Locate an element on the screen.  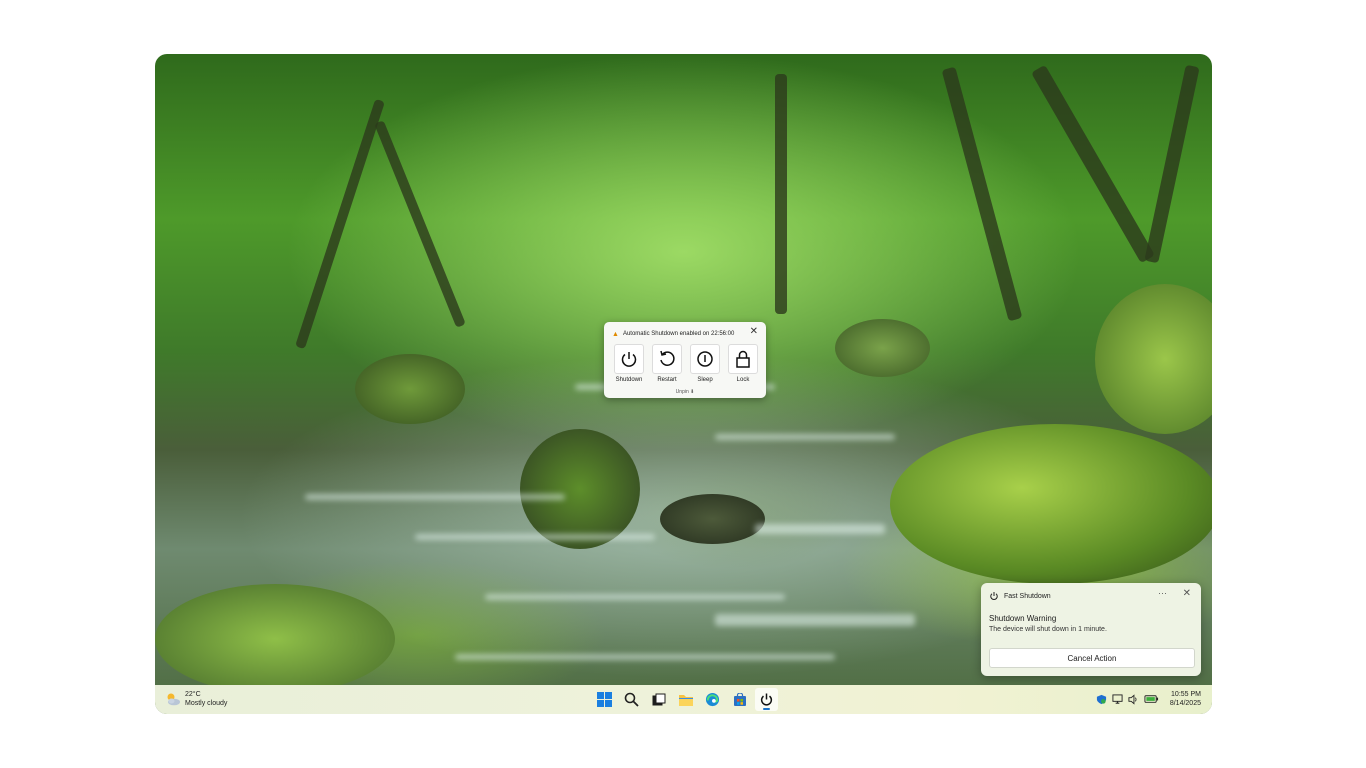
task-view-icon is located at coordinates (658, 699).